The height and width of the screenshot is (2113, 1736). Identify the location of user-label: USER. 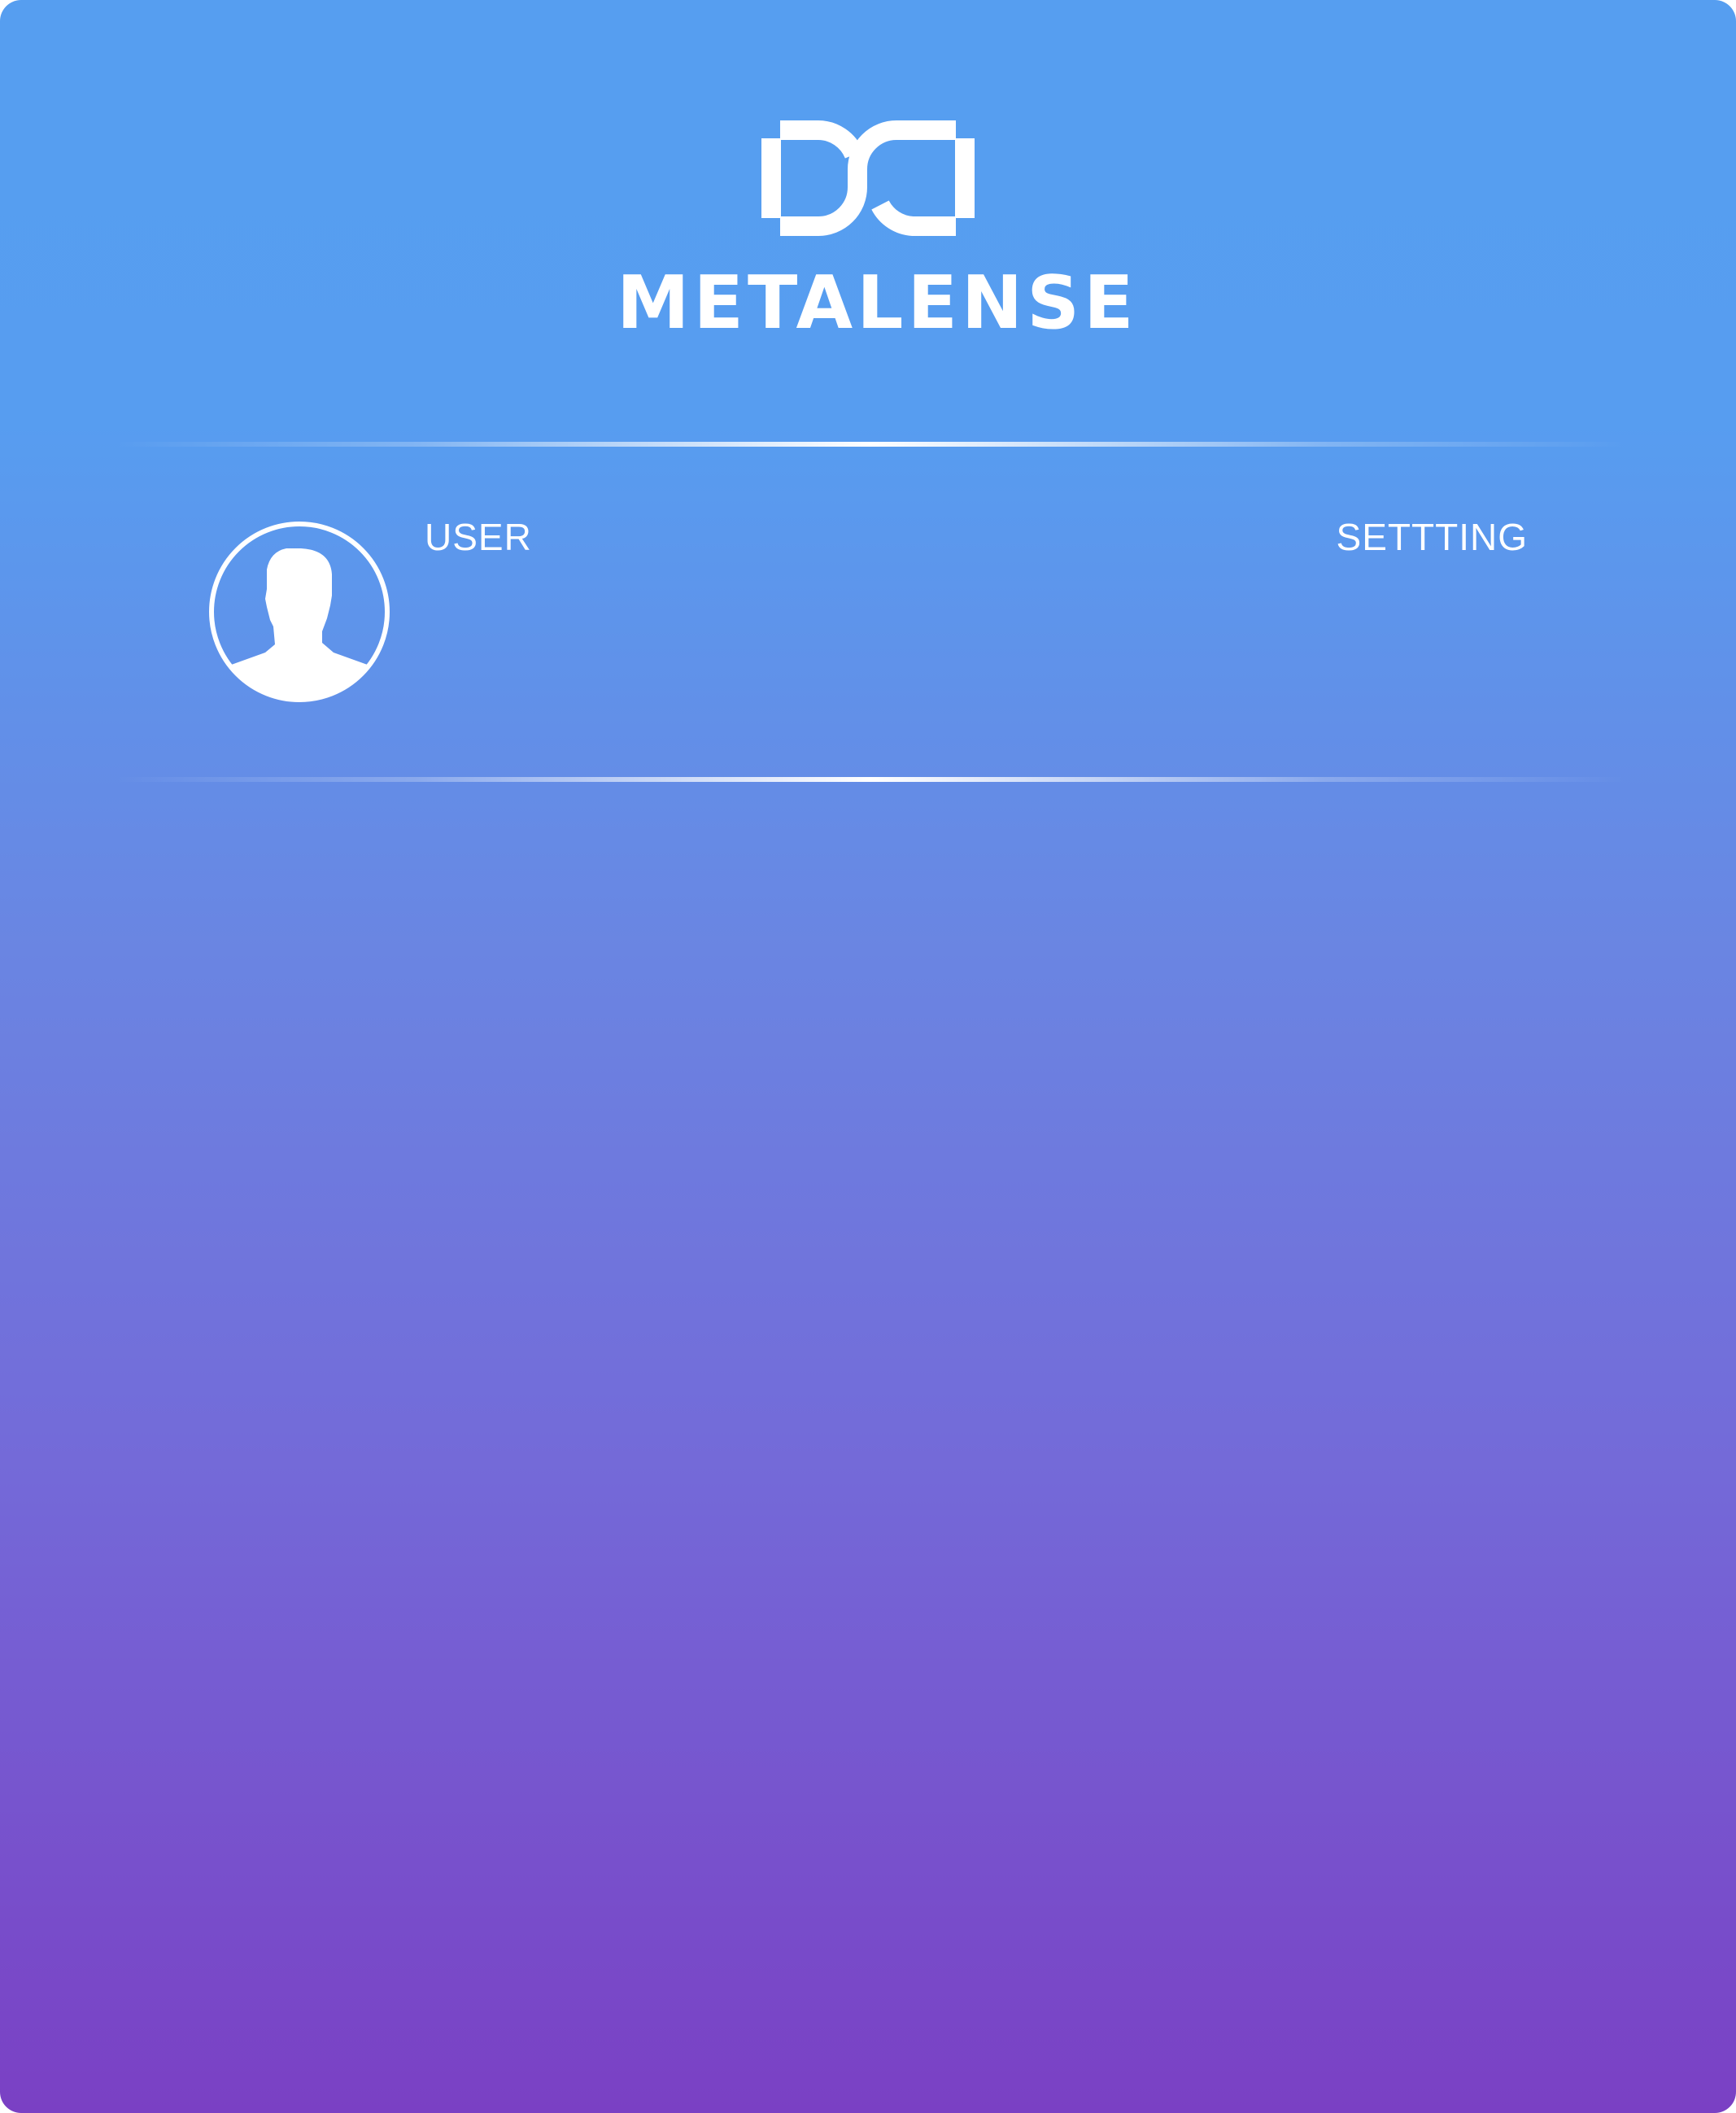
(478, 537).